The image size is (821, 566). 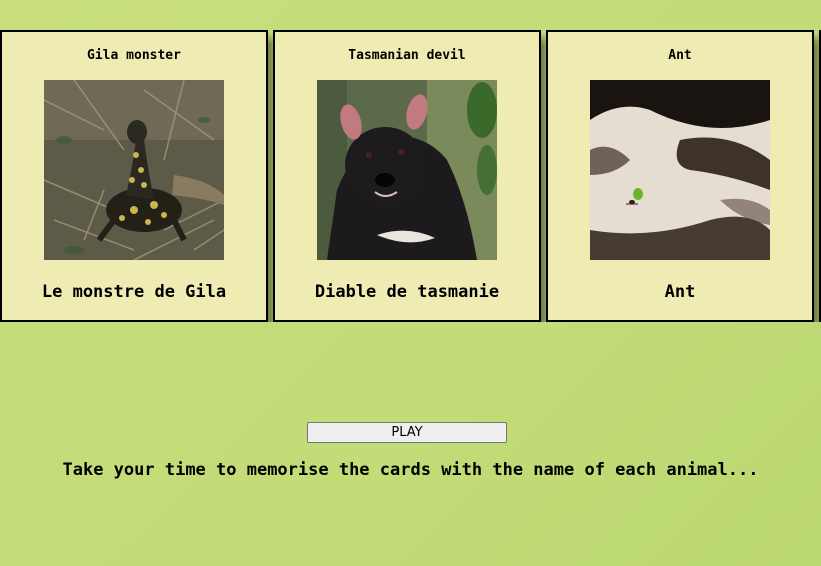 I want to click on card-title: Gila monster, so click(x=134, y=55).